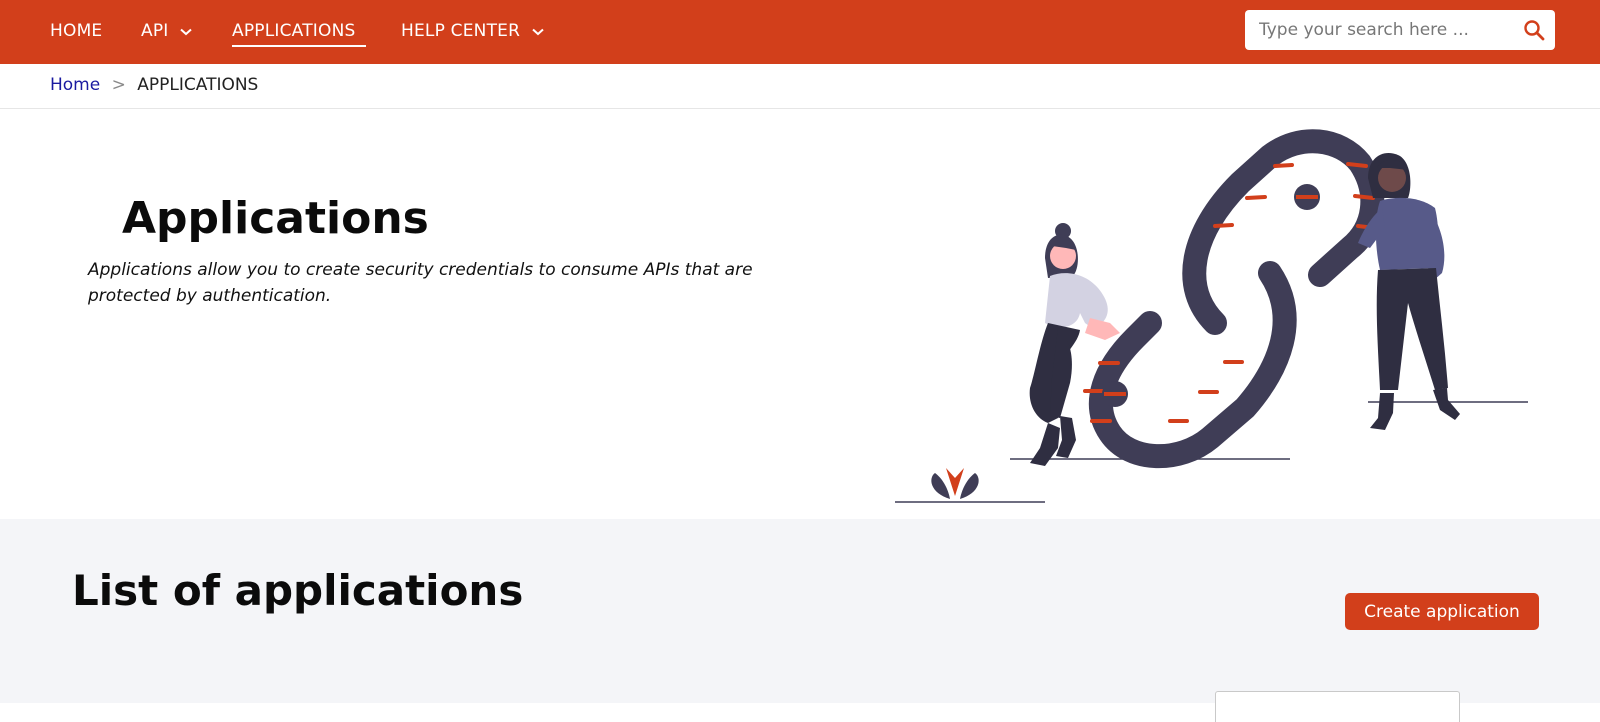 Image resolution: width=1600 pixels, height=722 pixels. Describe the element at coordinates (800, 108) in the screenshot. I see `header-divider` at that location.